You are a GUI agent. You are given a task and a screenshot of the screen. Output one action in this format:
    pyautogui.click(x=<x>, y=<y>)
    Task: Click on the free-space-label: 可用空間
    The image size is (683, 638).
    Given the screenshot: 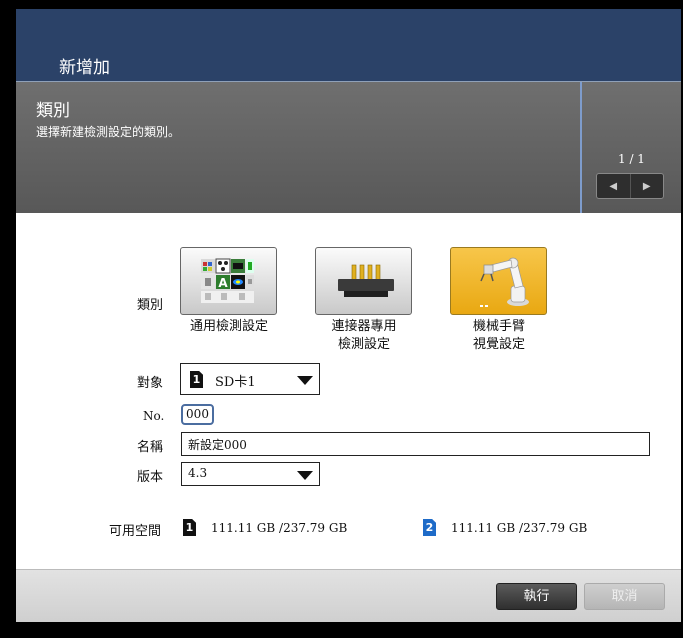 What is the action you would take?
    pyautogui.click(x=135, y=531)
    